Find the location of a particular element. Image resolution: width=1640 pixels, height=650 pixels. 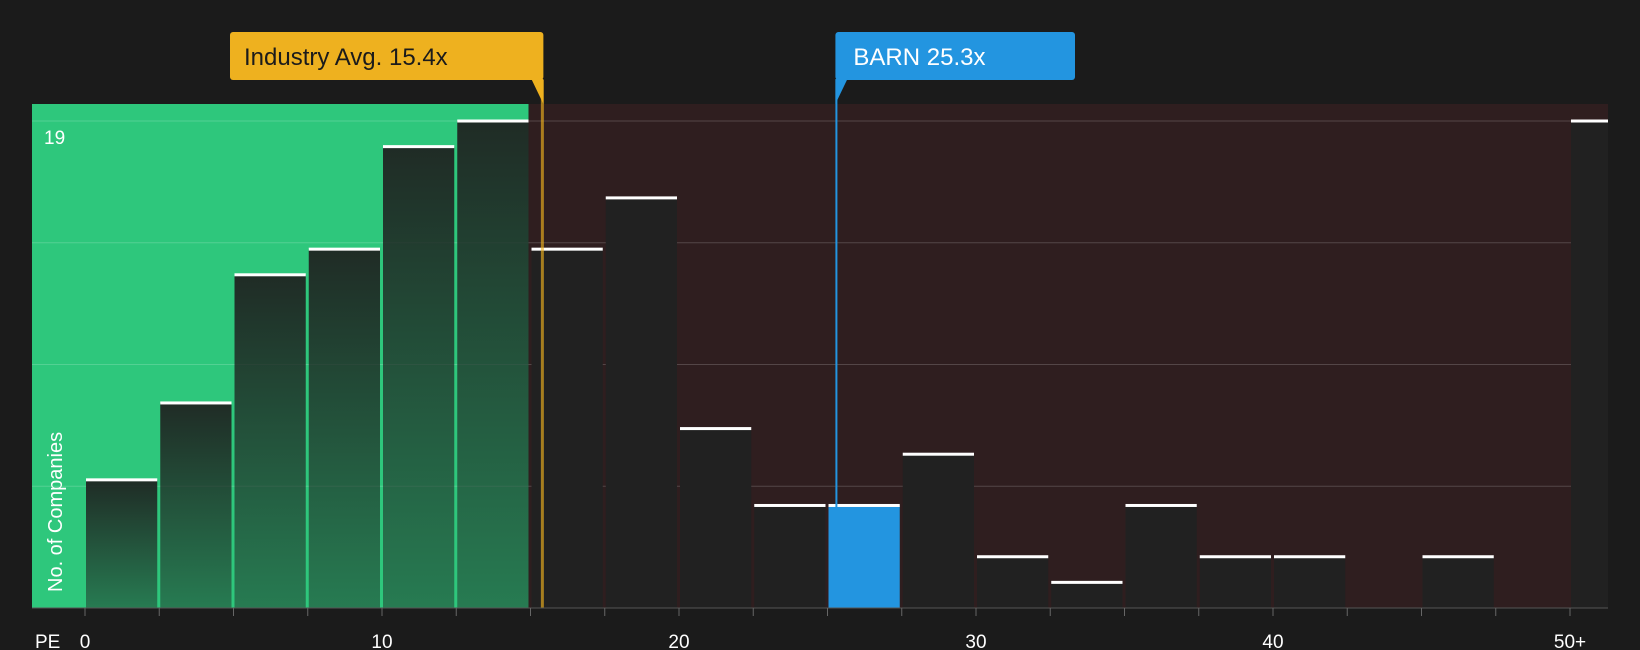

company-label: BARN 25.3x is located at coordinates (919, 57).